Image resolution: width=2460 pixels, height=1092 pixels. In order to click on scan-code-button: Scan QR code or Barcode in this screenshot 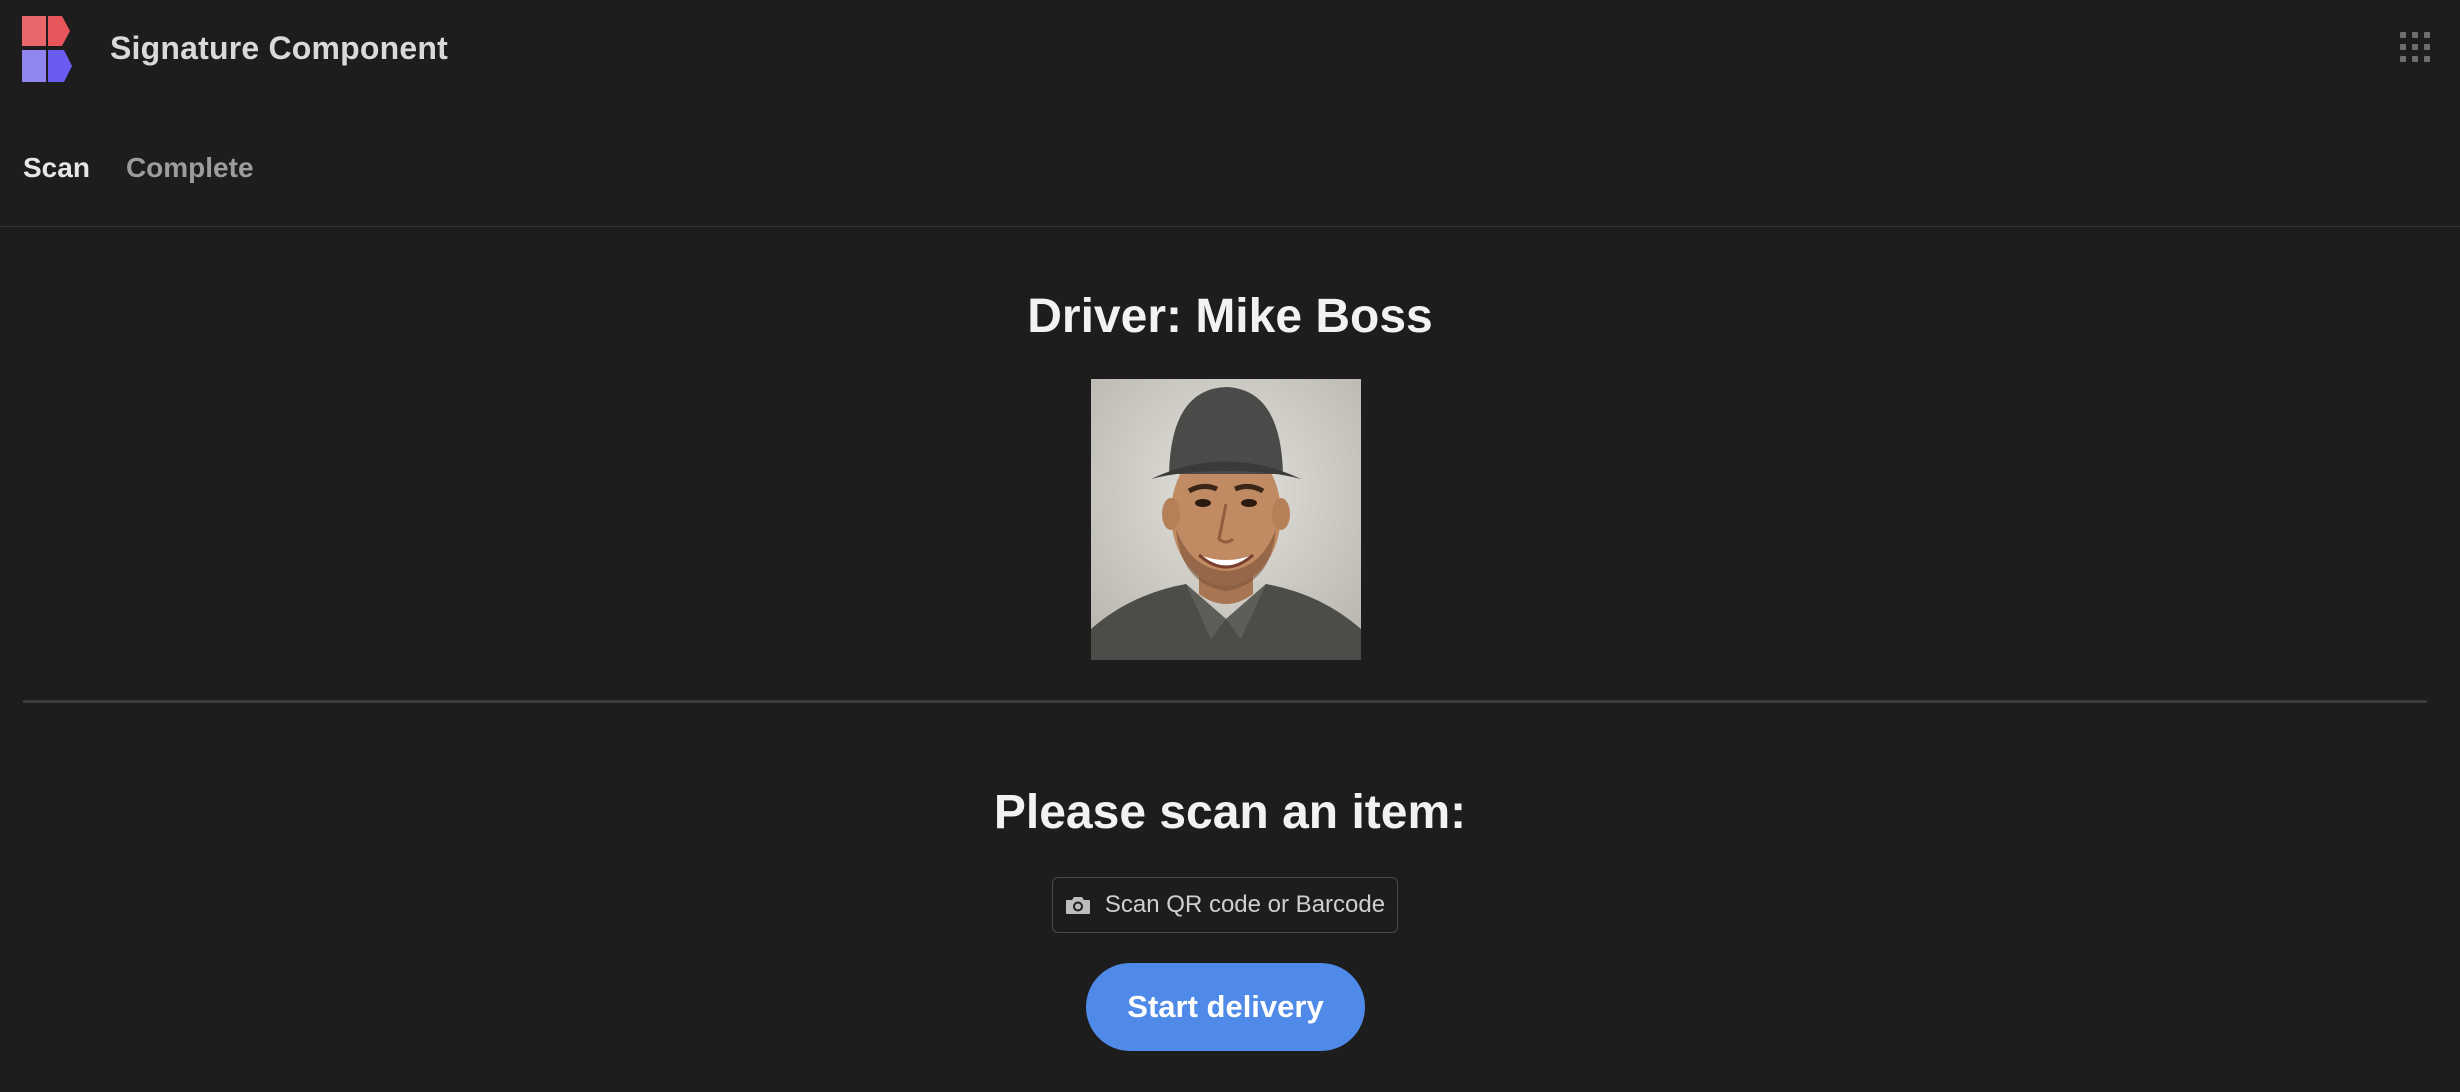, I will do `click(1225, 905)`.